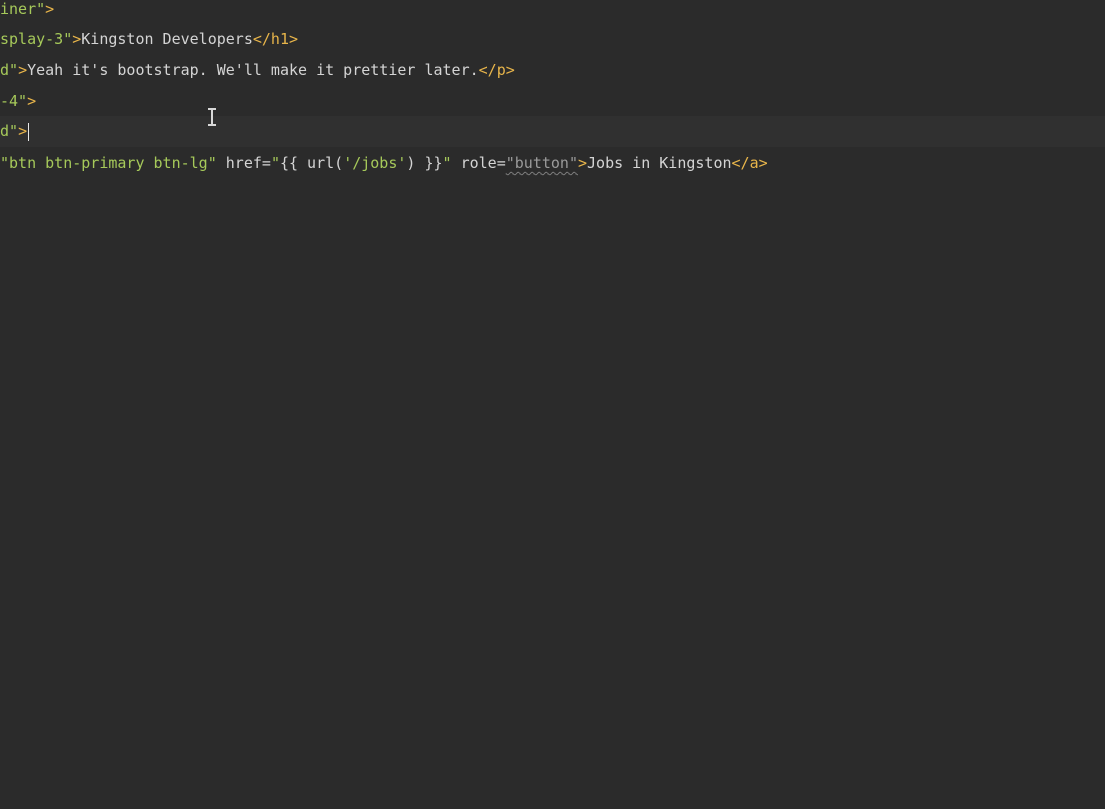 This screenshot has width=1105, height=809. What do you see at coordinates (496, 70) in the screenshot?
I see `end-tag-token: </p>` at bounding box center [496, 70].